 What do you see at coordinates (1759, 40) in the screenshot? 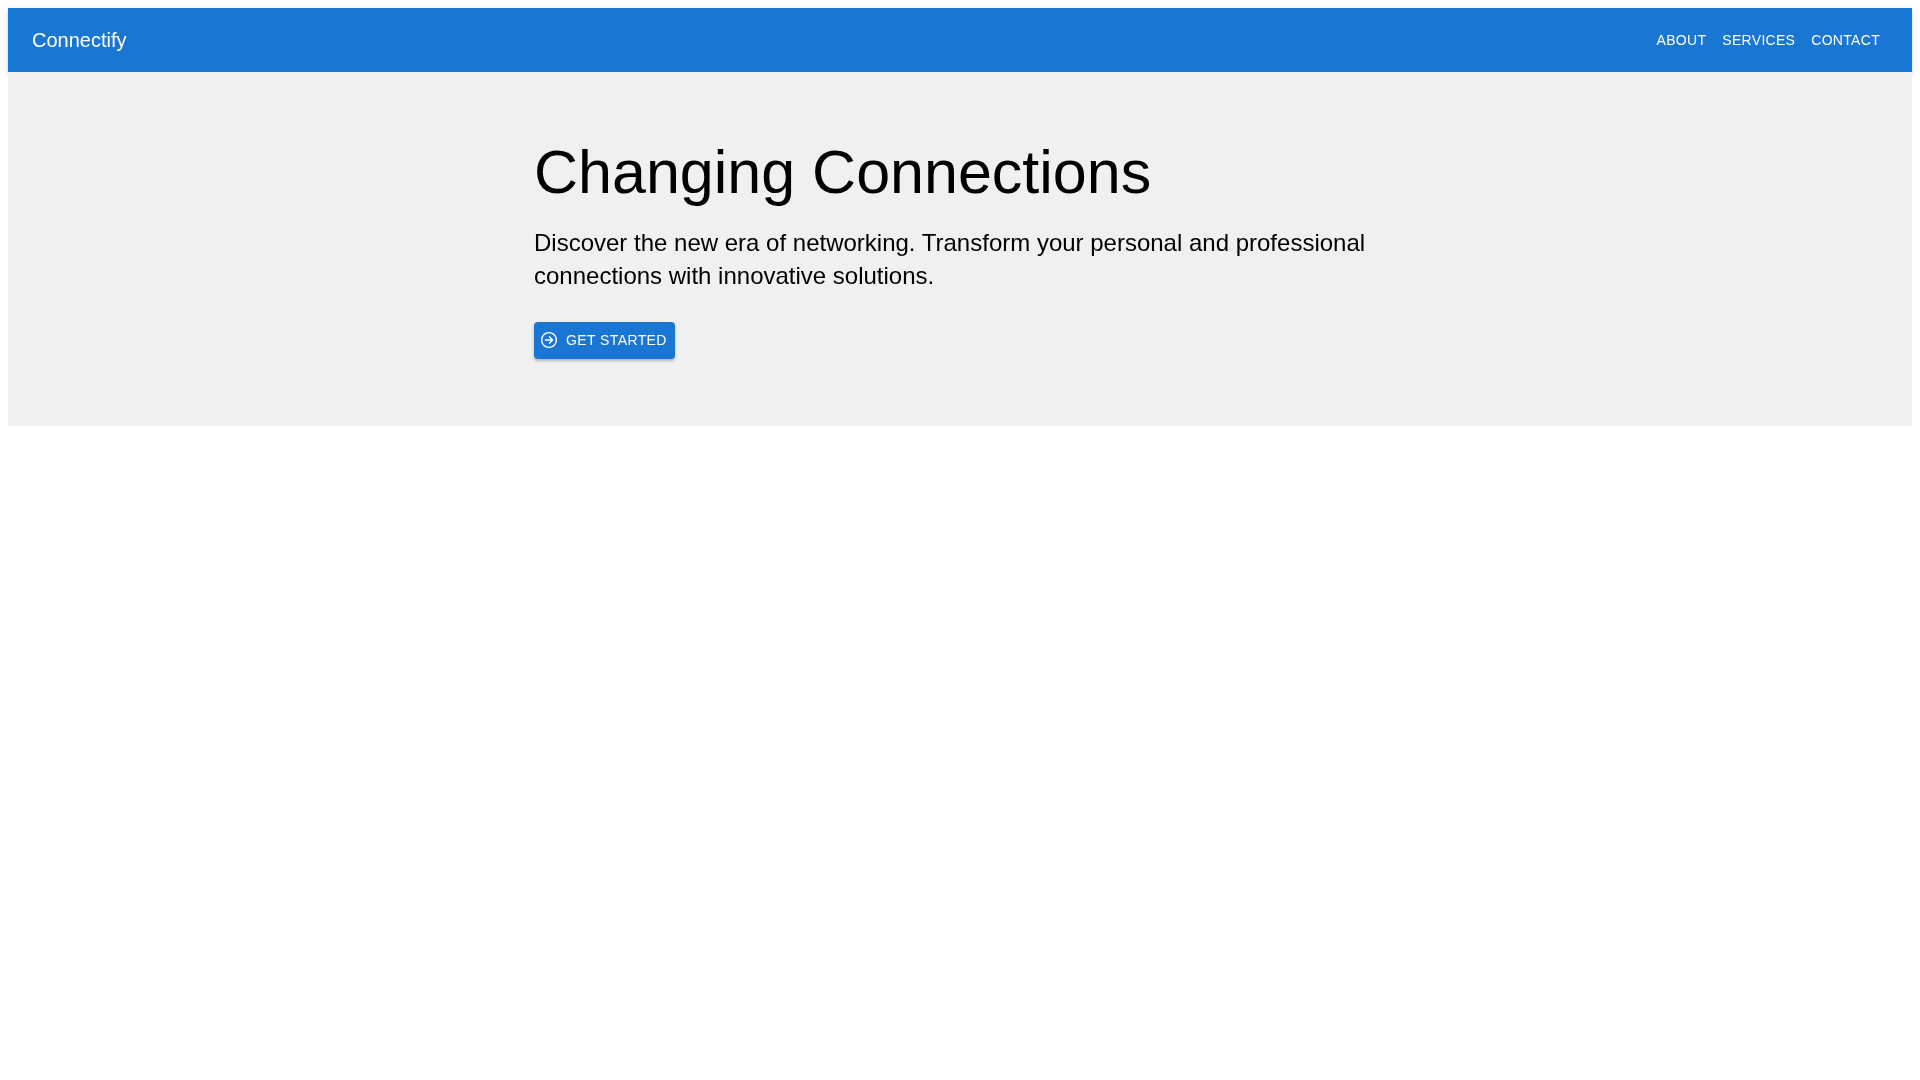
I see `nav-link: SERVICES` at bounding box center [1759, 40].